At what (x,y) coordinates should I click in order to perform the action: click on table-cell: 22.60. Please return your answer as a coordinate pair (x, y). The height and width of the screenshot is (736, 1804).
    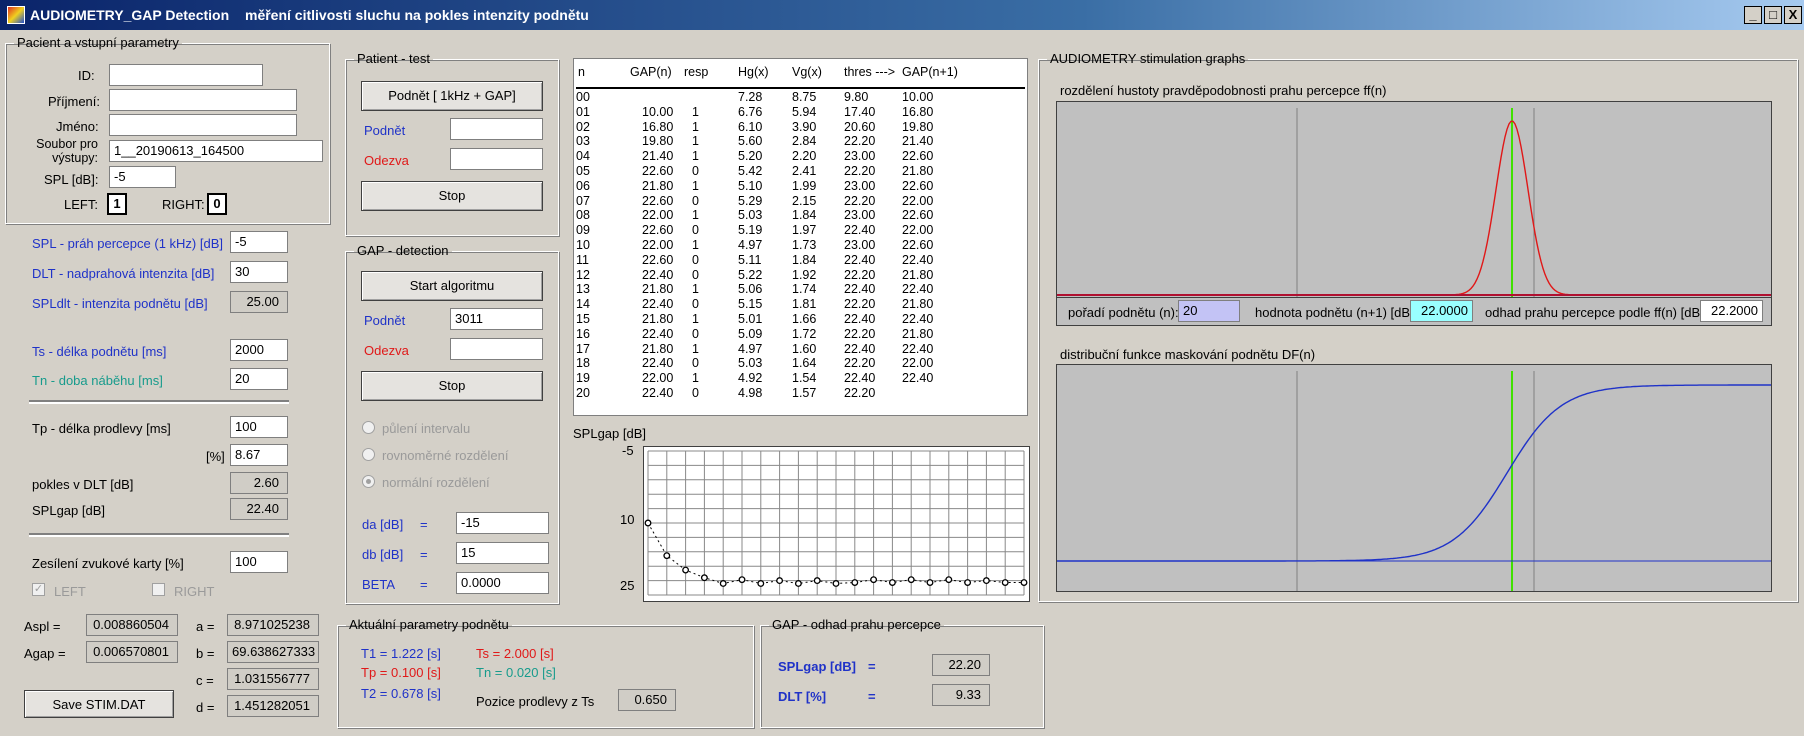
    Looking at the image, I should click on (918, 245).